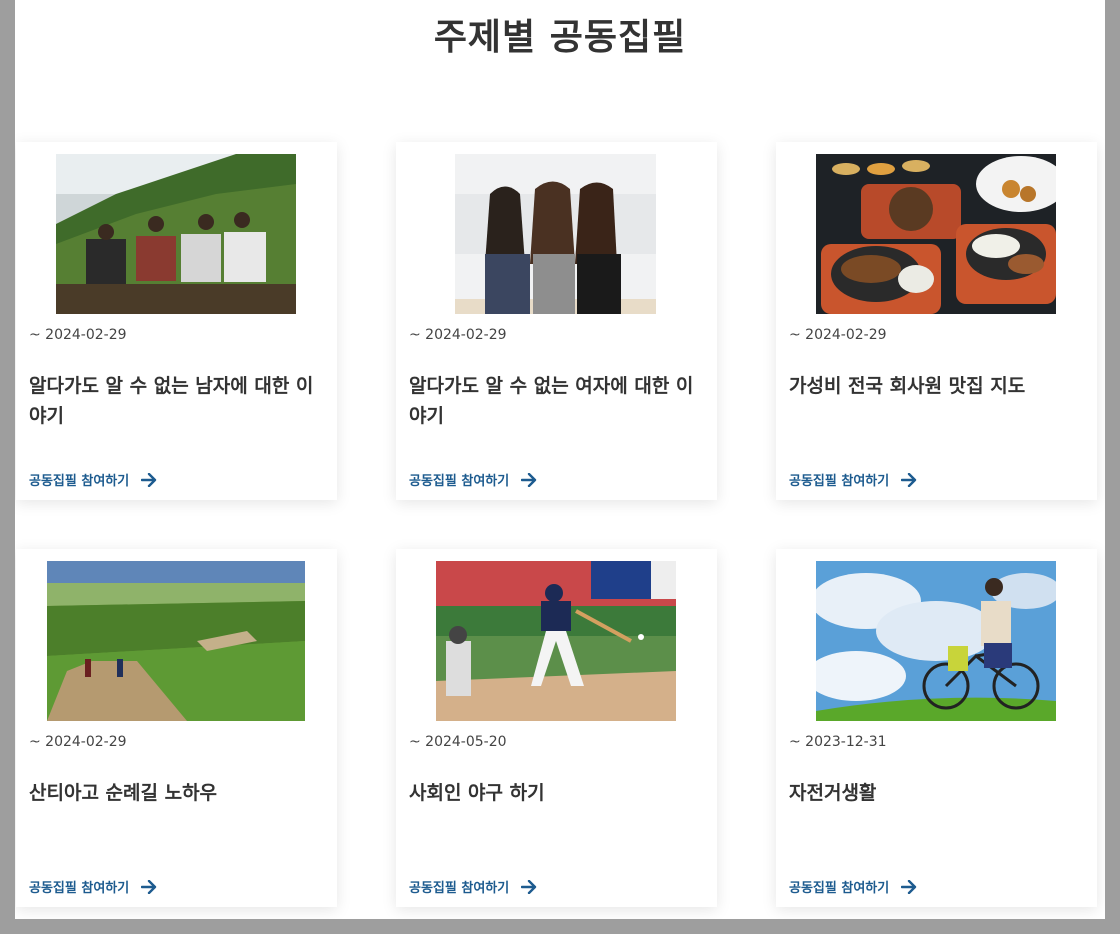 The image size is (1120, 934). What do you see at coordinates (560, 37) in the screenshot?
I see `page-title: 주제별 공동집필` at bounding box center [560, 37].